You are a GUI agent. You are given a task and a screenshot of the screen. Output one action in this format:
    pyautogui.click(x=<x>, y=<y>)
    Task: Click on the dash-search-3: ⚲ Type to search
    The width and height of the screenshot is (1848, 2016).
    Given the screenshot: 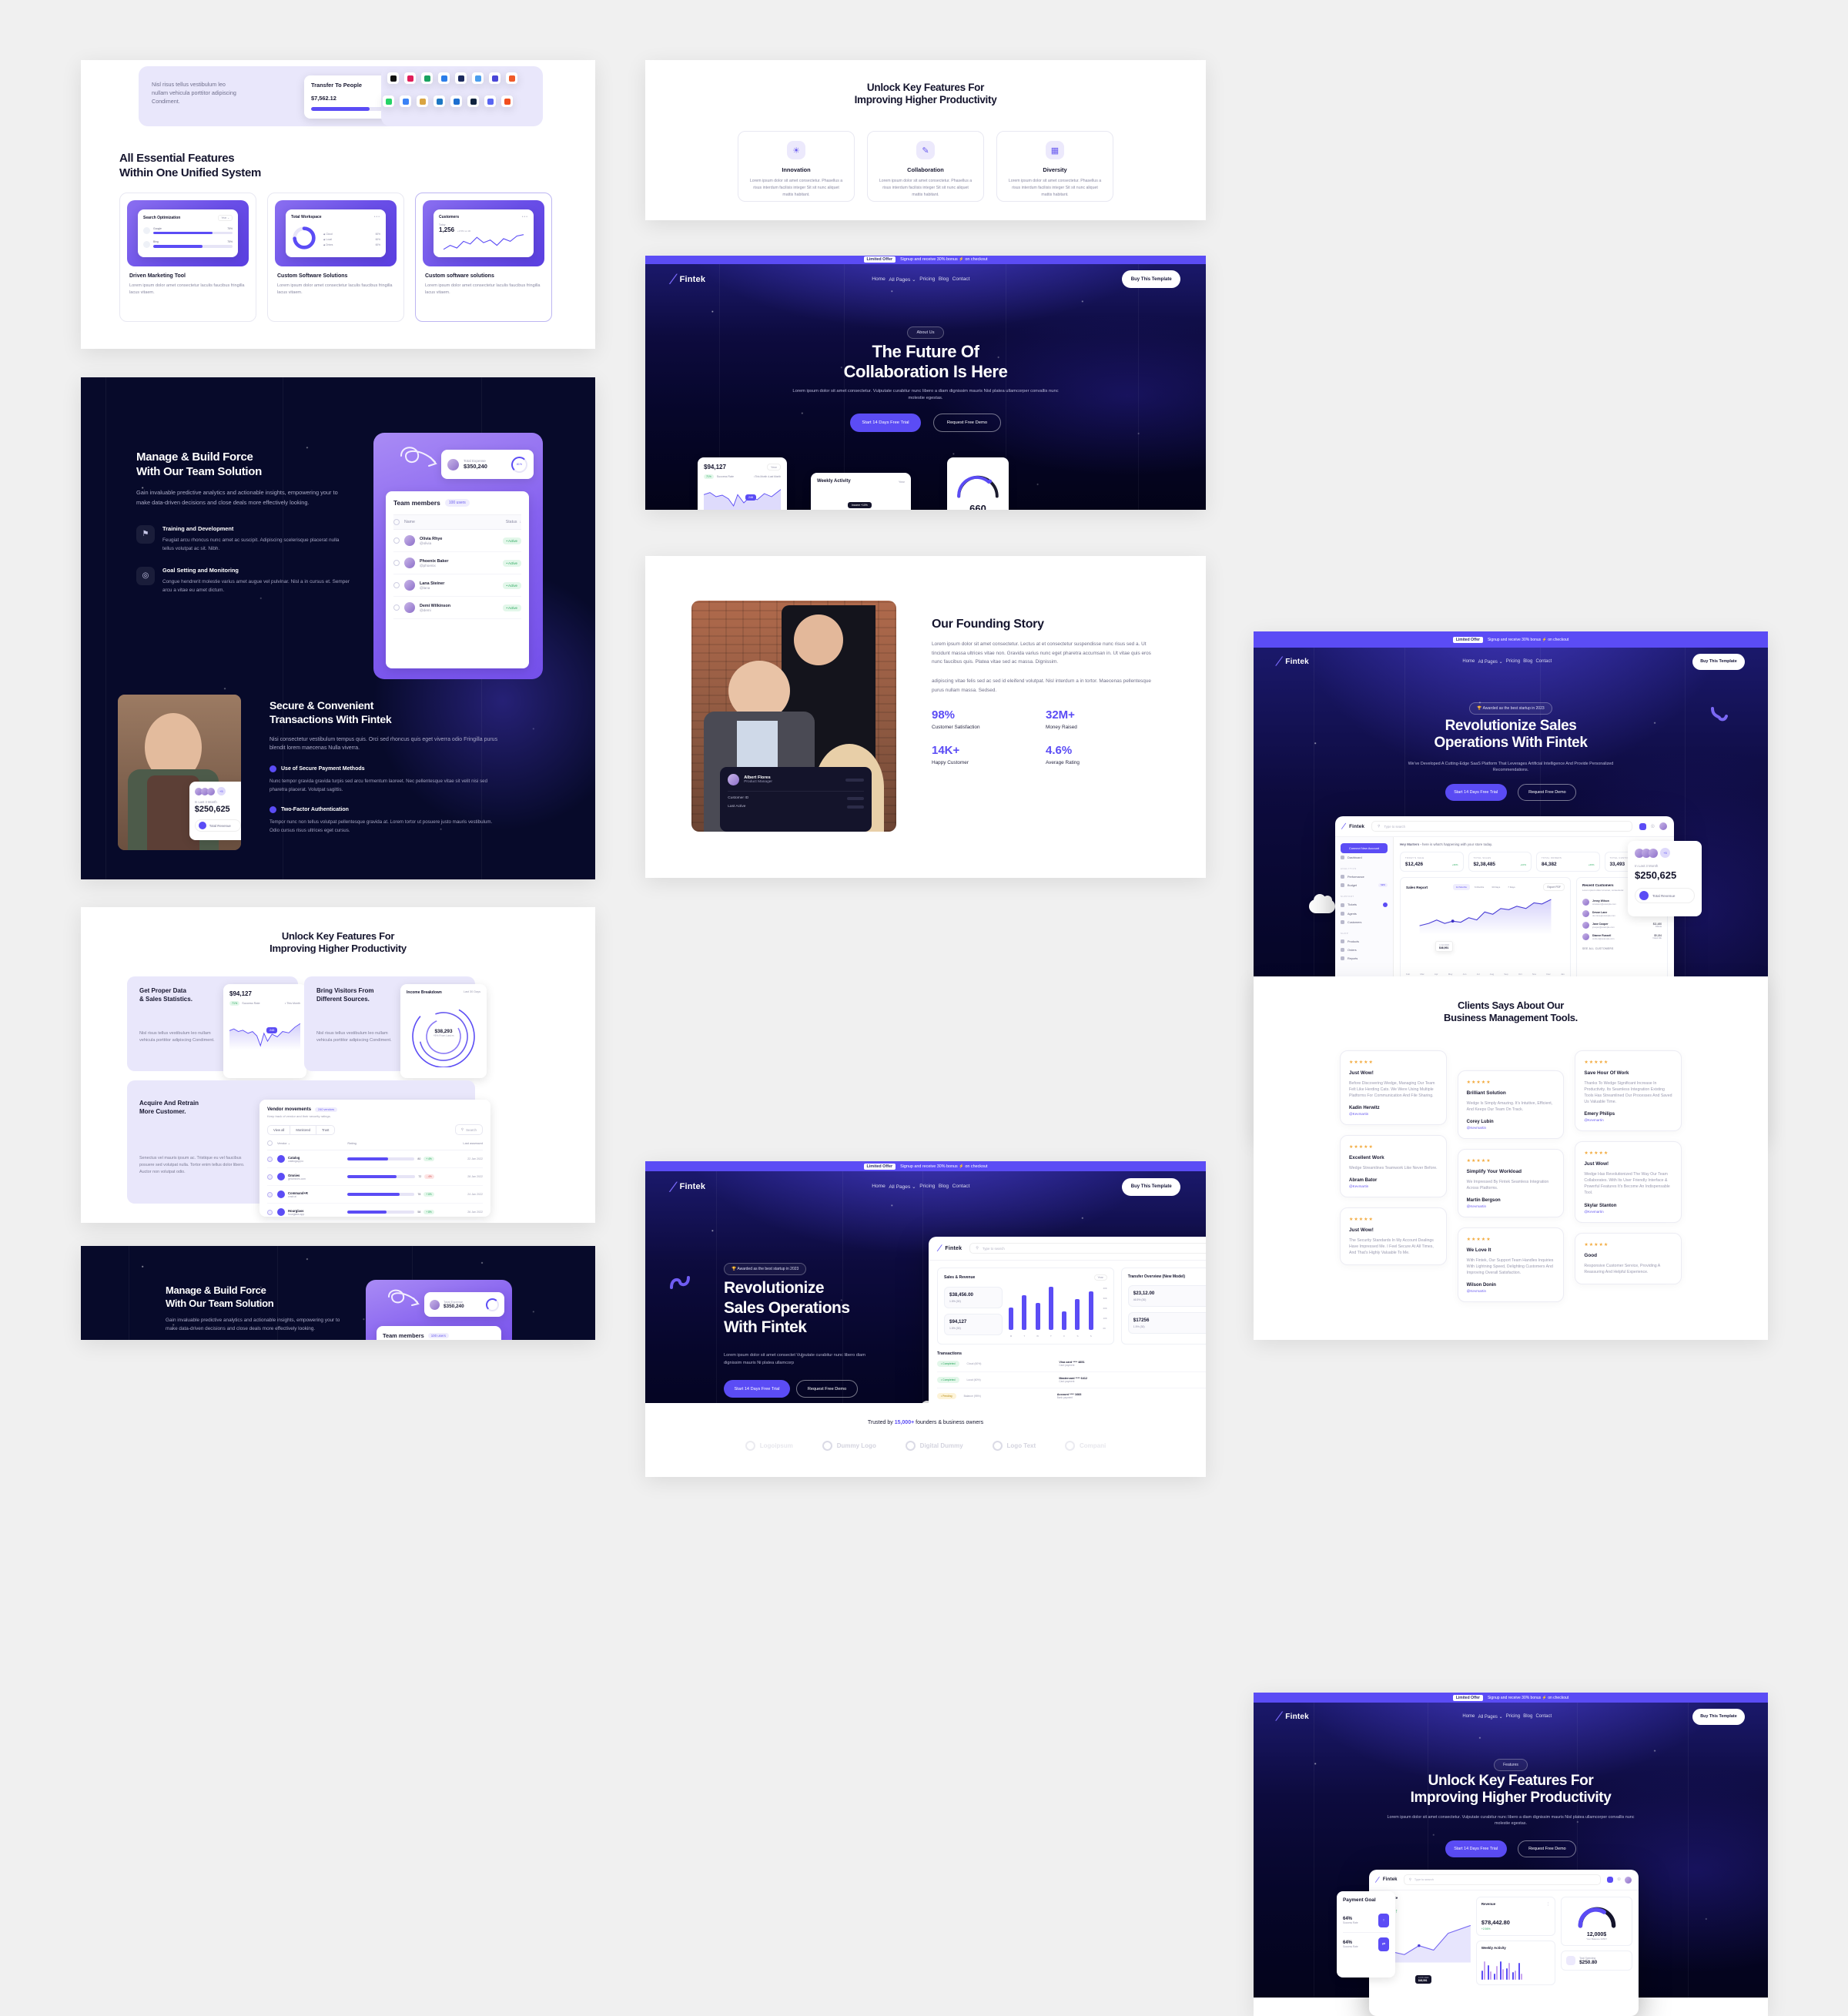 What is the action you would take?
    pyautogui.click(x=1502, y=1879)
    